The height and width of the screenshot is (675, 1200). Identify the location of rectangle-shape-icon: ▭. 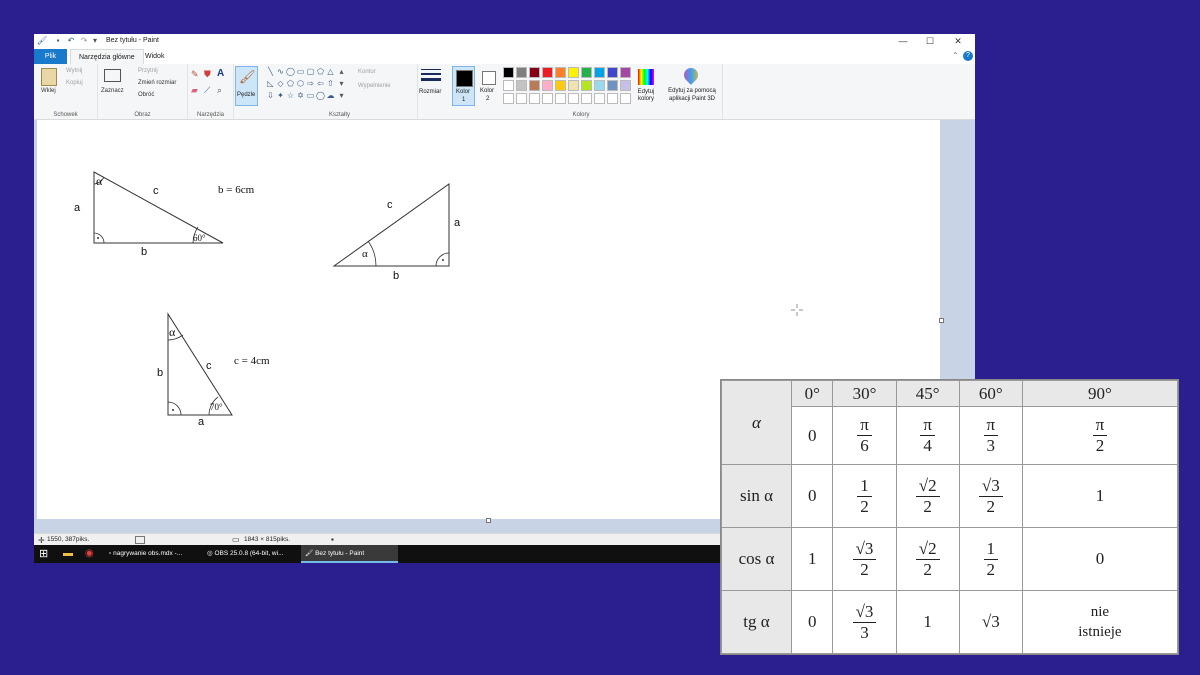
(300, 71).